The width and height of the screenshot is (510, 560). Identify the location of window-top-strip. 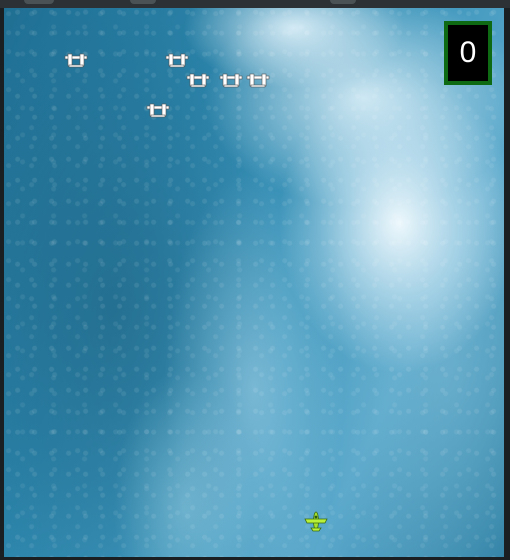
(255, 4).